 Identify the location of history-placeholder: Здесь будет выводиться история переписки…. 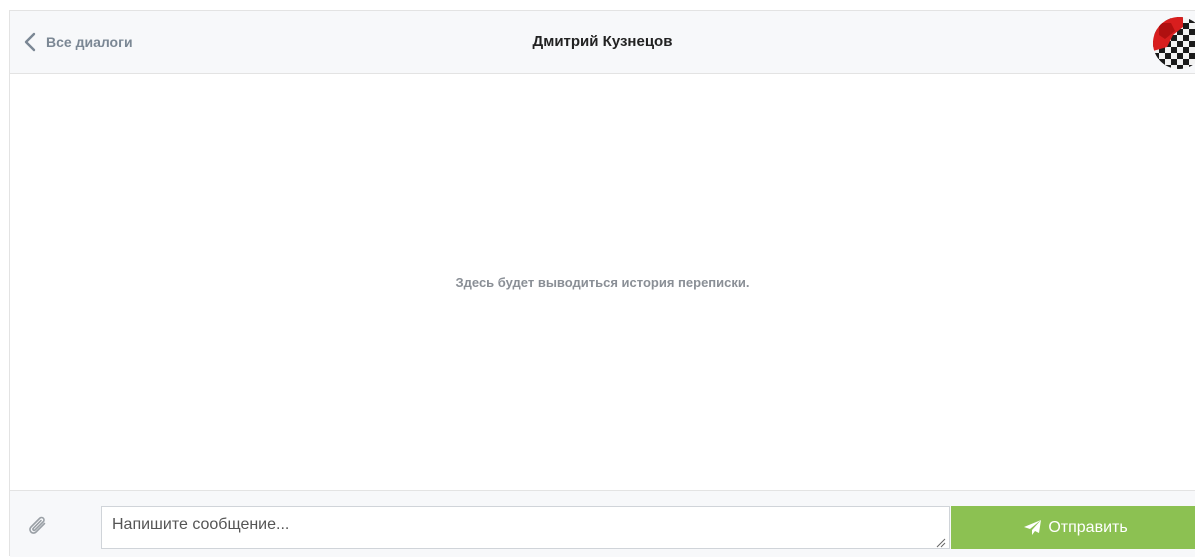
(602, 282).